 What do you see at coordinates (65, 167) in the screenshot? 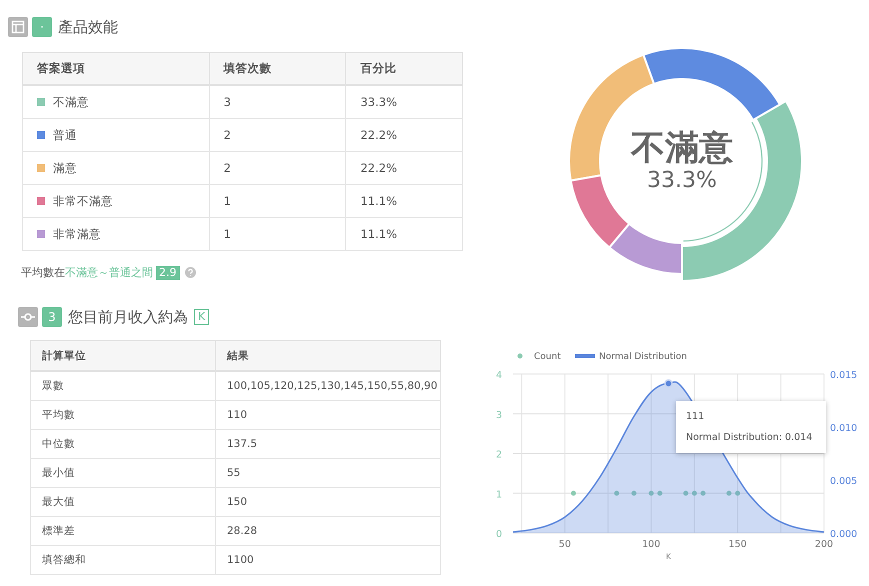
I see `option-label: 滿意` at bounding box center [65, 167].